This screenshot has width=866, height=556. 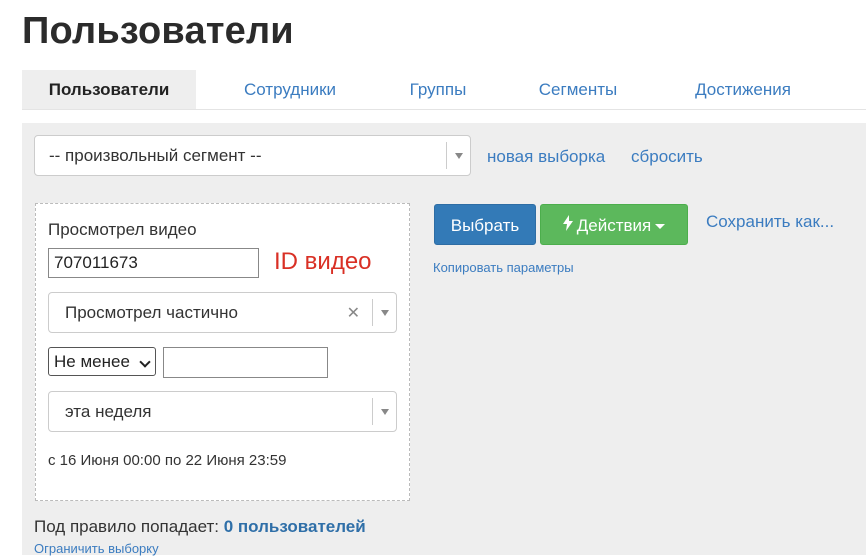 What do you see at coordinates (294, 526) in the screenshot?
I see `user-count: 0 пользователей` at bounding box center [294, 526].